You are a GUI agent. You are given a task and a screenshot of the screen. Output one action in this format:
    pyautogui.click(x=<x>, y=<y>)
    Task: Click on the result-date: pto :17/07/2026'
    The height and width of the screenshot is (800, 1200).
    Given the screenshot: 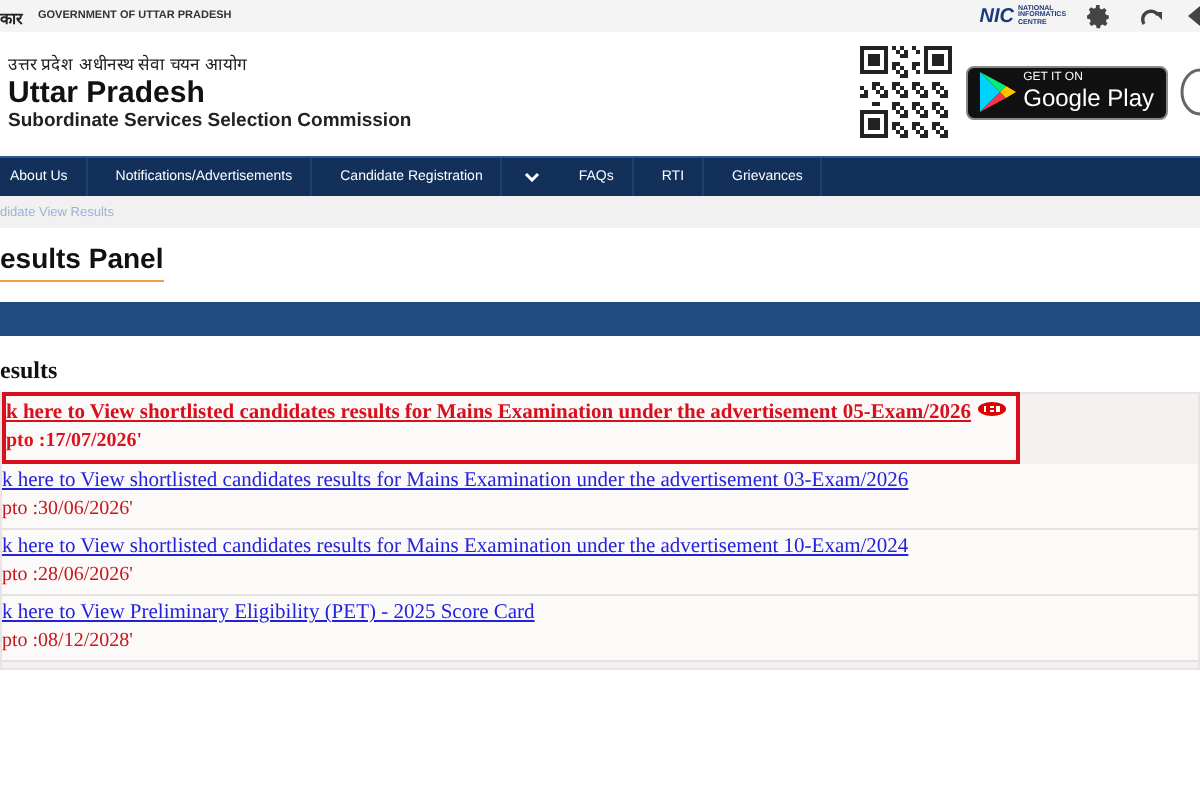 What is the action you would take?
    pyautogui.click(x=75, y=441)
    